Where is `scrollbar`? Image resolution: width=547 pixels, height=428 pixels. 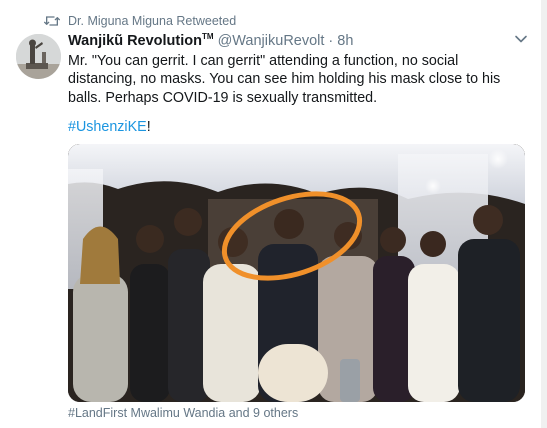 scrollbar is located at coordinates (544, 214).